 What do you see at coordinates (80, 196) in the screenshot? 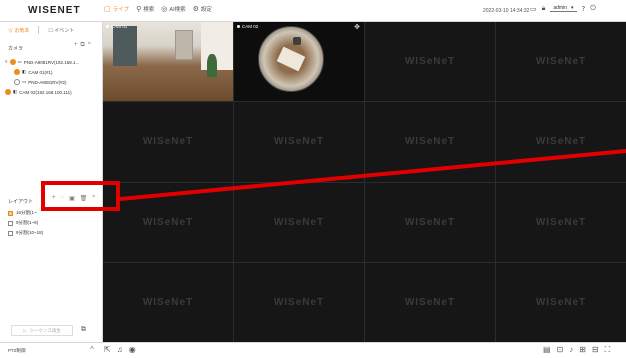
I see `annotation-highlight-box` at bounding box center [80, 196].